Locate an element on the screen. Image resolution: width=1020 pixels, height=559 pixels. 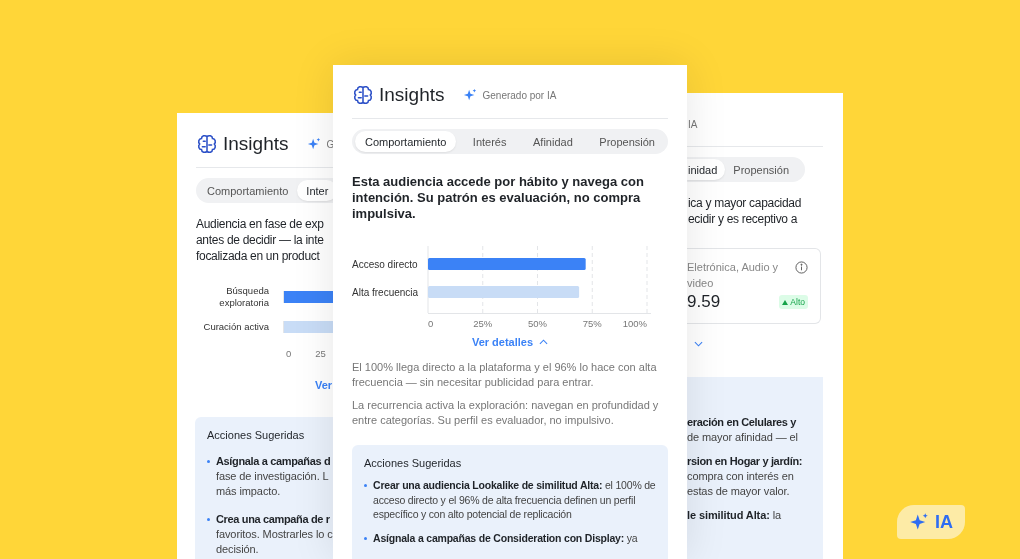
ai-label: Generado por IA is located at coordinates (519, 95).